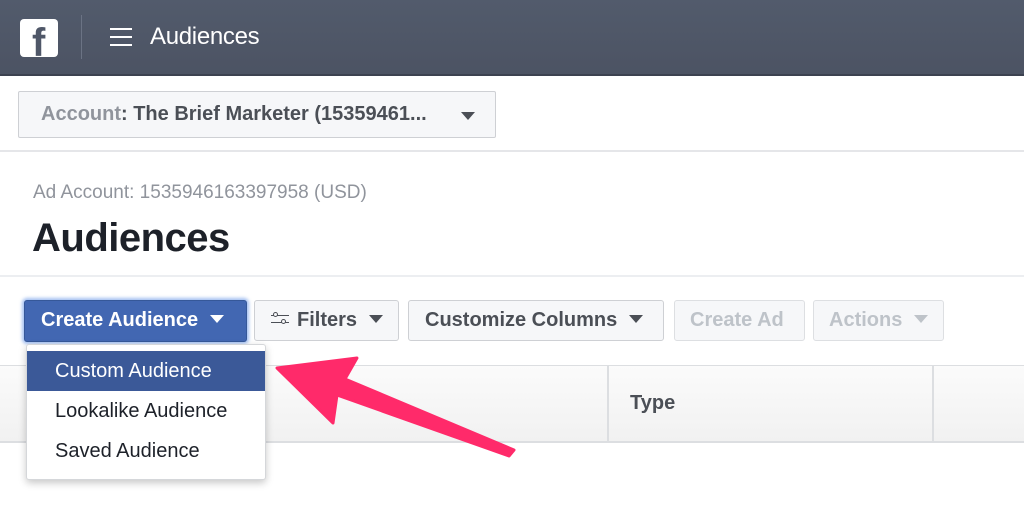 This screenshot has width=1024, height=518. I want to click on account-label: Account, so click(81, 114).